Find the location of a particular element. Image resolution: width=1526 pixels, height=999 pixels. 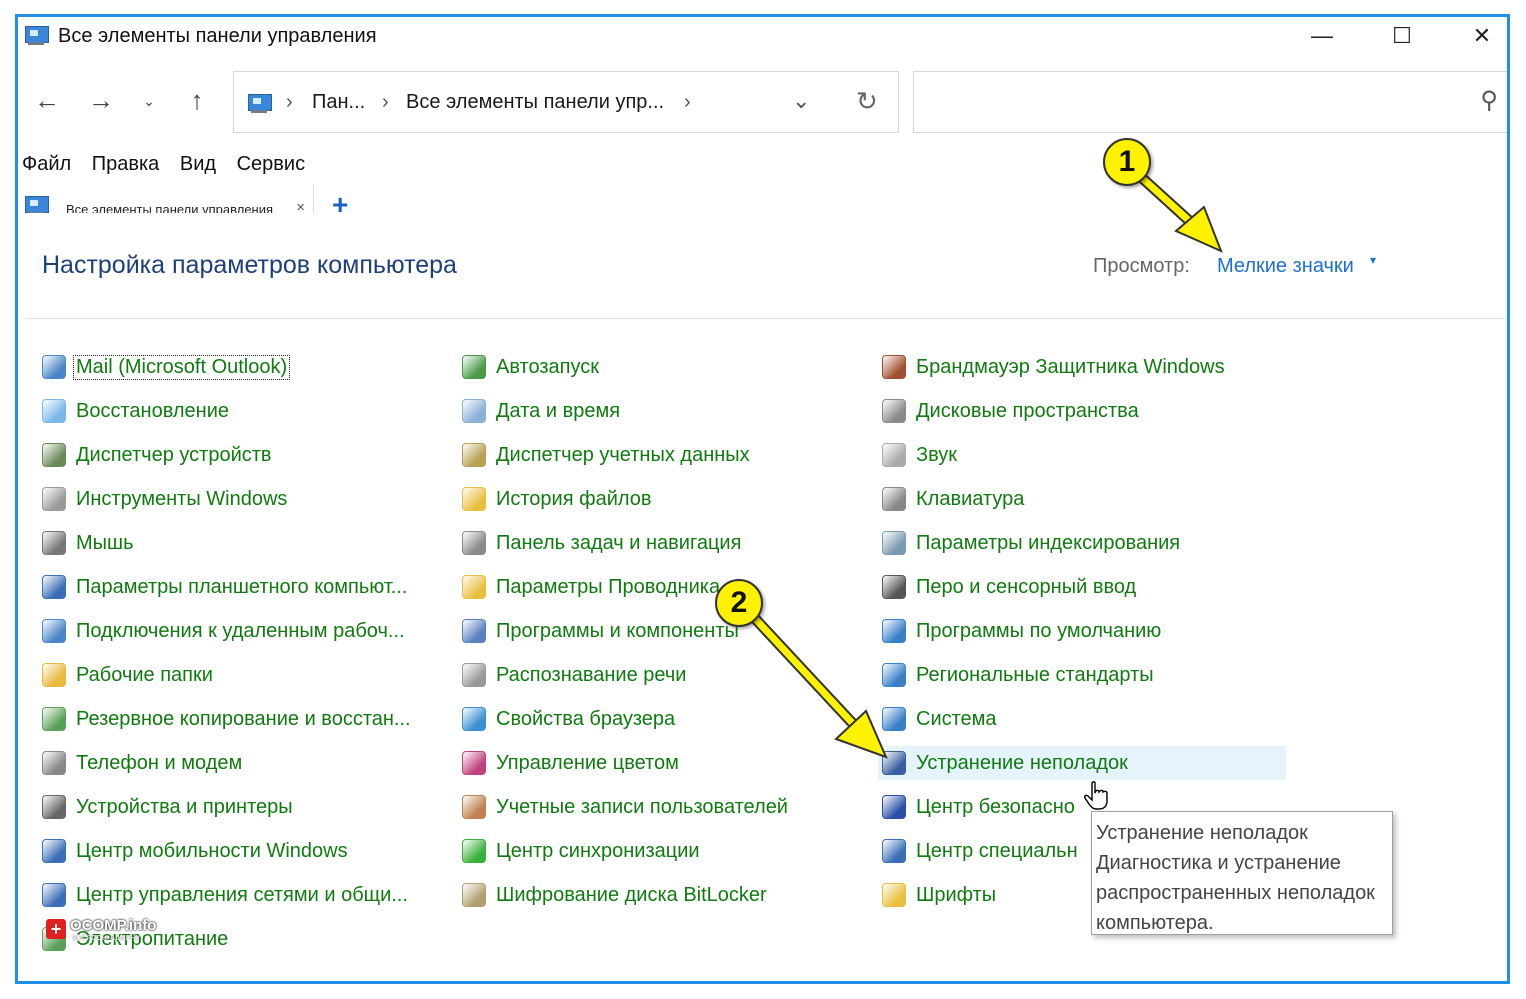

annotation-badge-1: 1 is located at coordinates (1127, 162).